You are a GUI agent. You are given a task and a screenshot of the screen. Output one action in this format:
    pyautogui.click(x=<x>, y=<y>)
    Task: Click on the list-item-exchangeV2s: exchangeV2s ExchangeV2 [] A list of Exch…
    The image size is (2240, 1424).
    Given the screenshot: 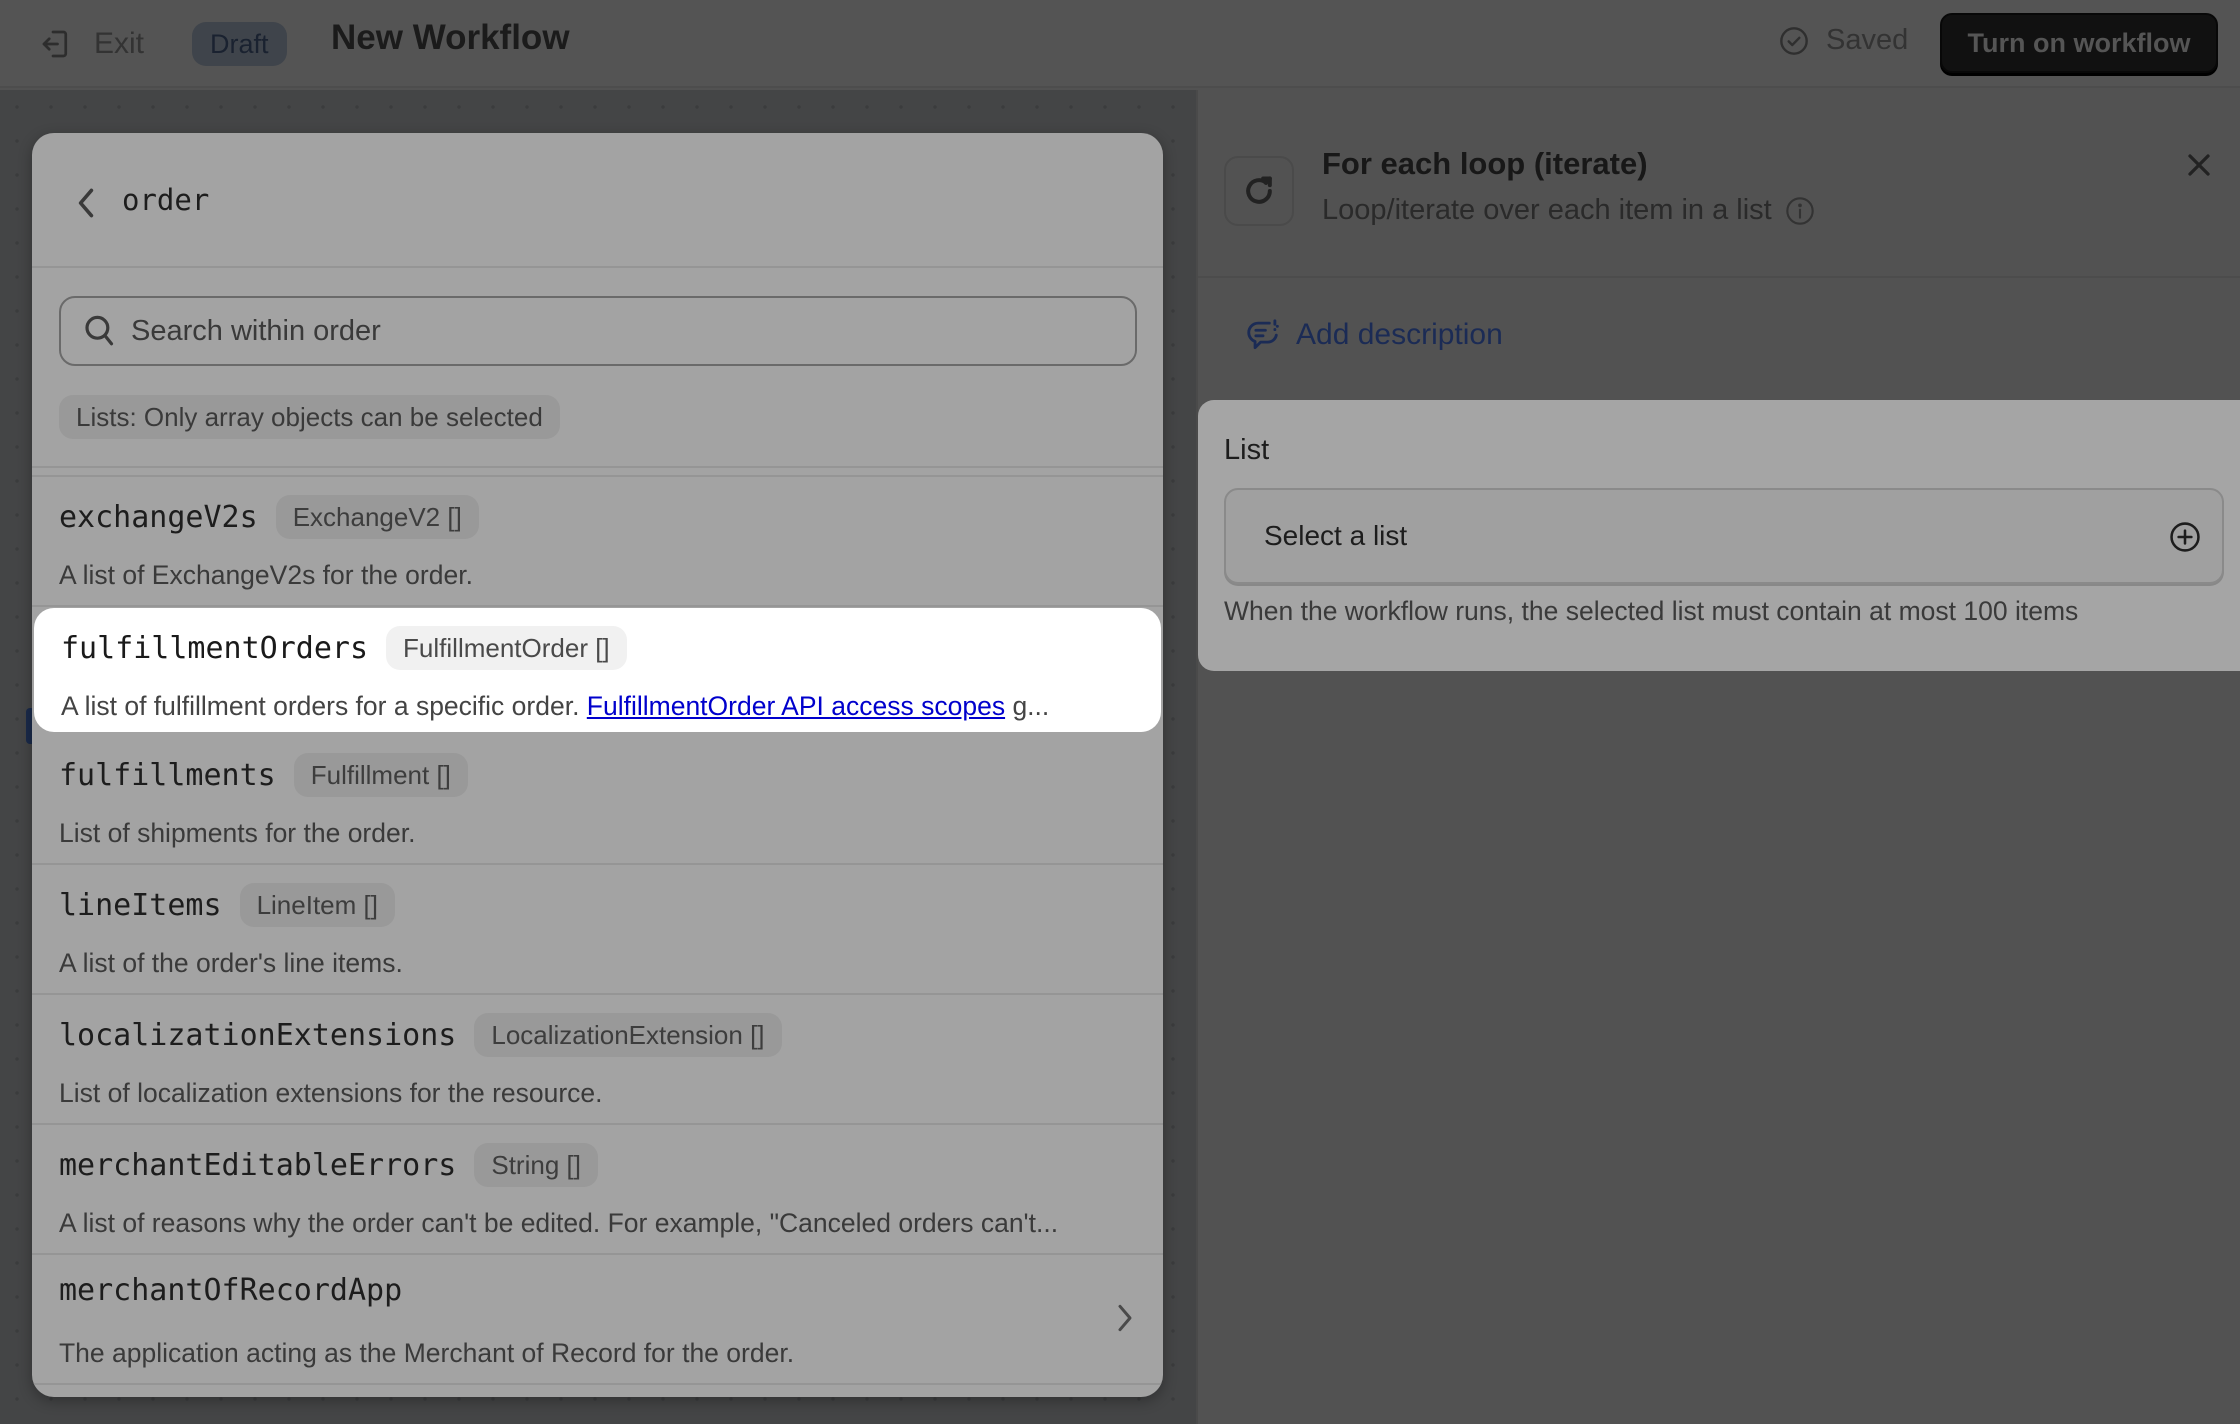 What is the action you would take?
    pyautogui.click(x=597, y=542)
    